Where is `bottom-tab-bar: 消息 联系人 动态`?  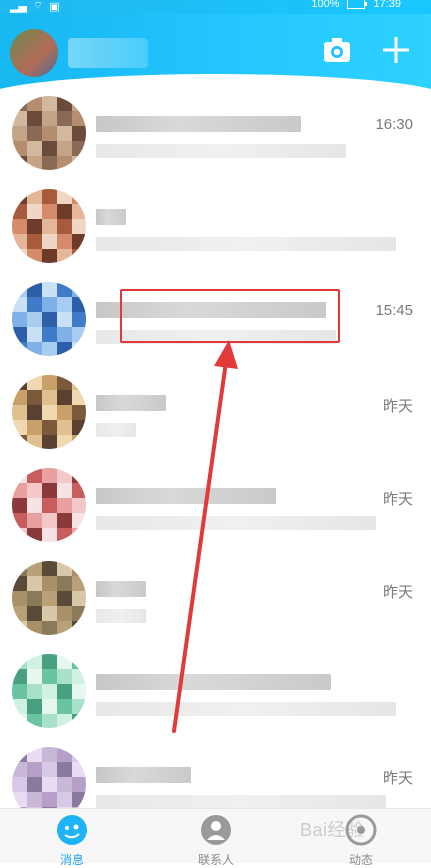
bottom-tab-bar: 消息 联系人 动态 is located at coordinates (215, 837).